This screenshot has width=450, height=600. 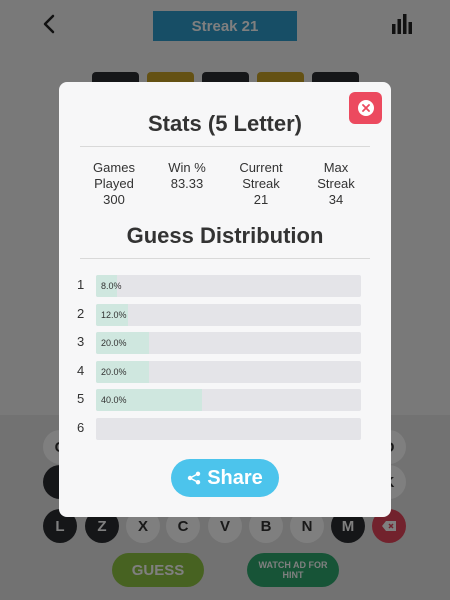 I want to click on stat-current-streak: Current Streak 21, so click(x=261, y=184).